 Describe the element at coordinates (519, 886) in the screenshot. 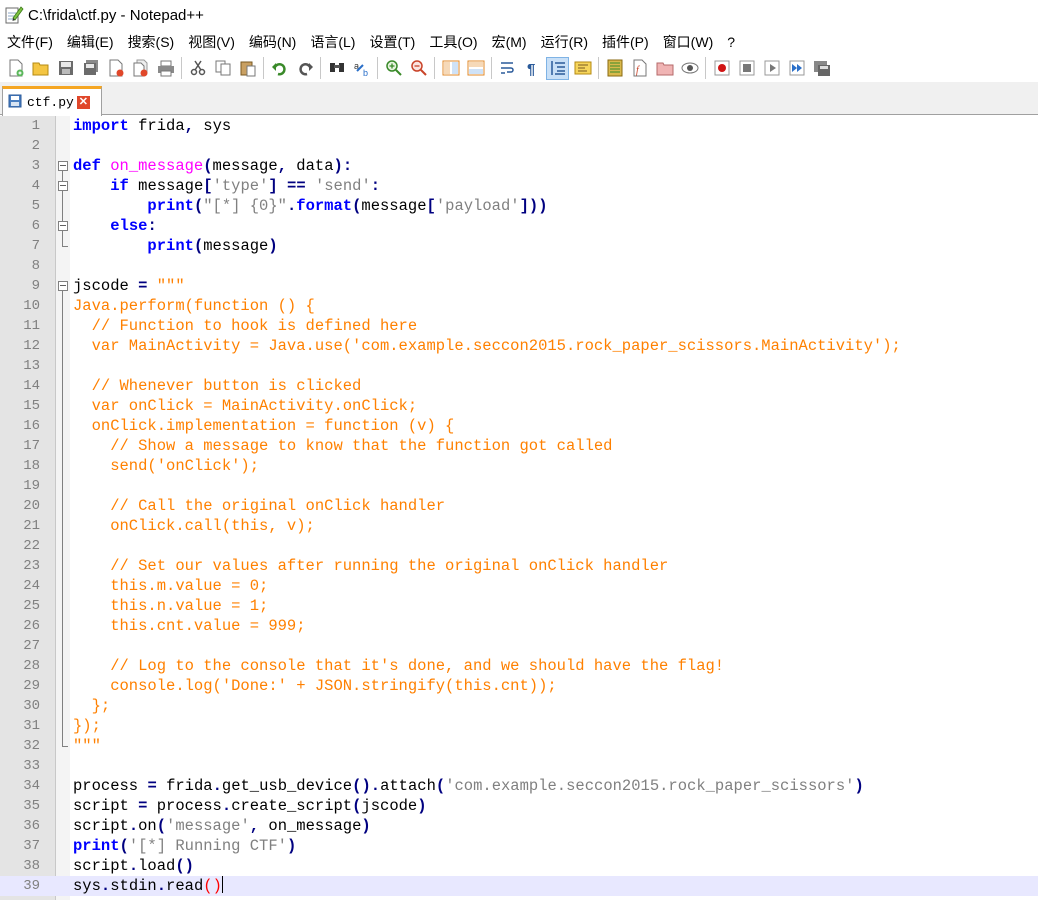

I see `code-line: 39 sys.stdin.read()` at that location.